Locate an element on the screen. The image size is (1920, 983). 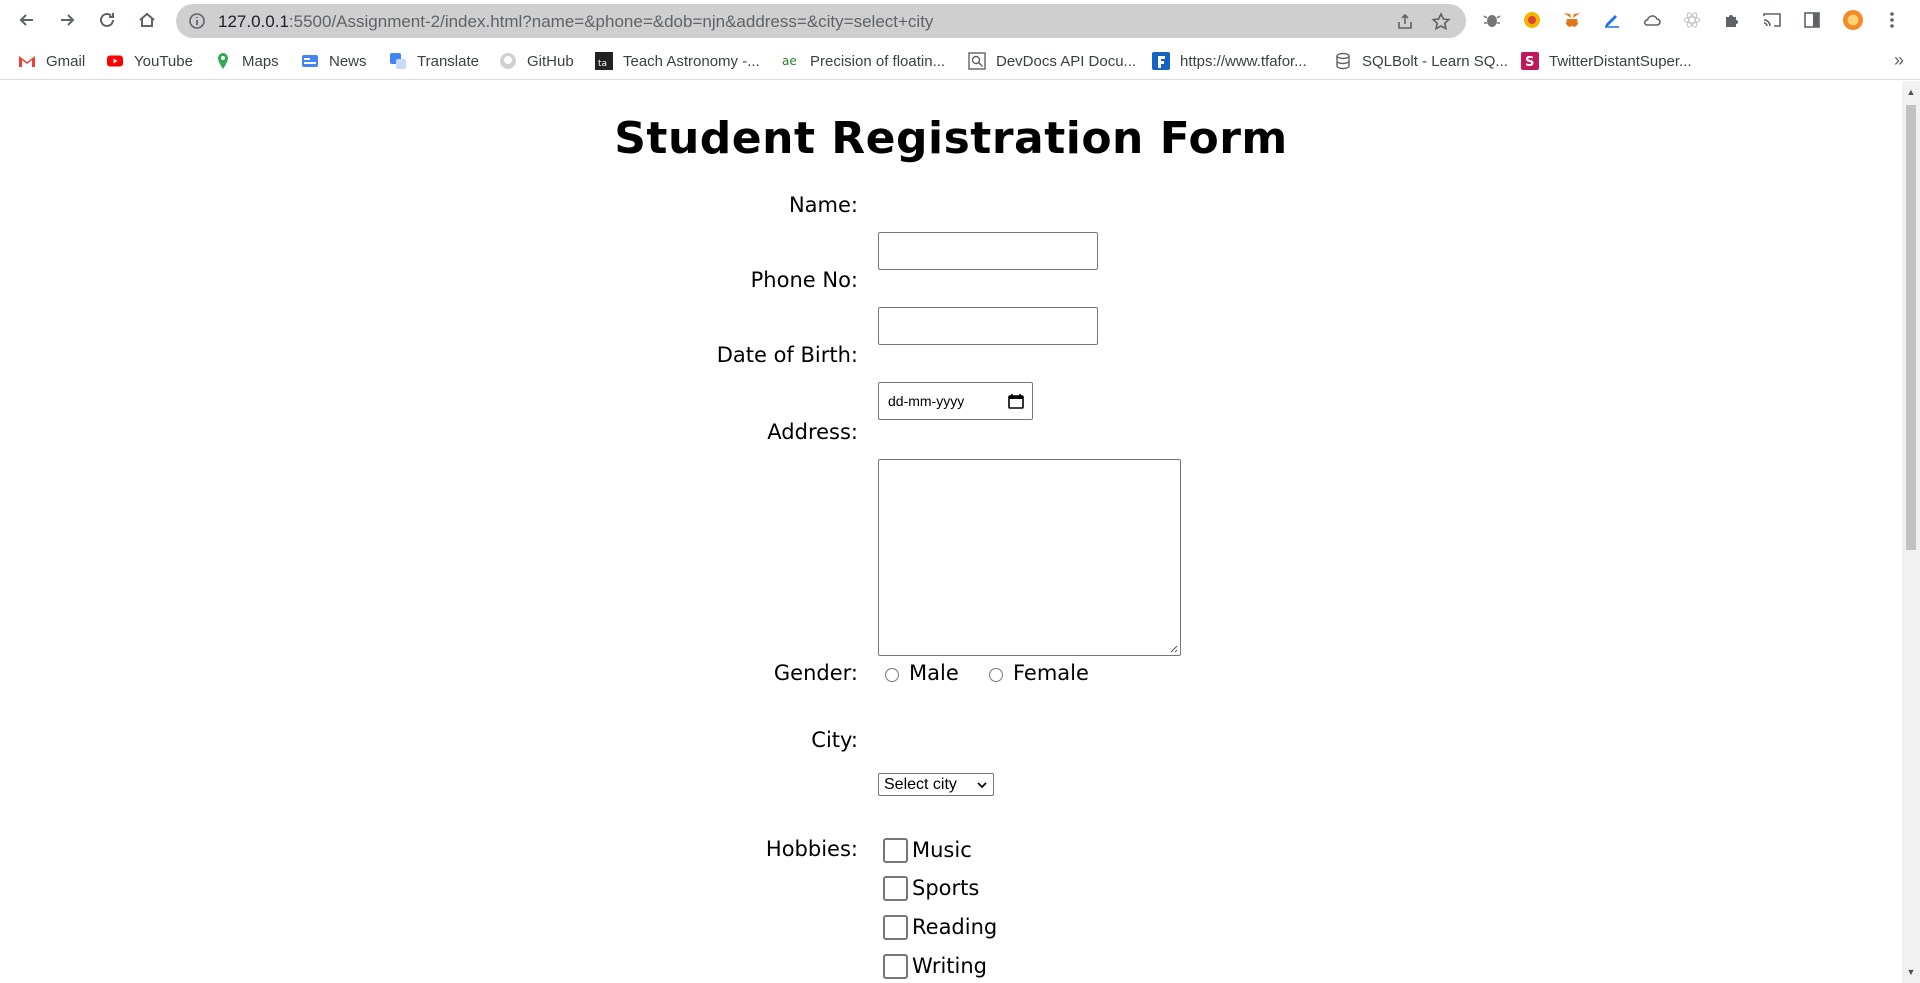
hobby-sports-checkbox is located at coordinates (895, 888).